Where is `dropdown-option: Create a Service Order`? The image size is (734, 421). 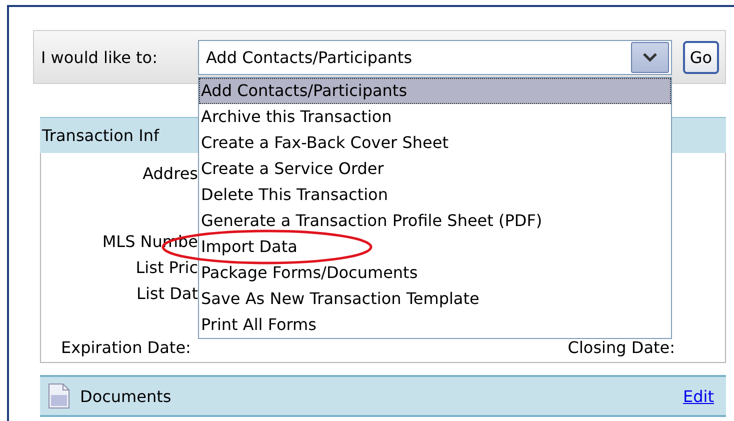
dropdown-option: Create a Service Order is located at coordinates (435, 169).